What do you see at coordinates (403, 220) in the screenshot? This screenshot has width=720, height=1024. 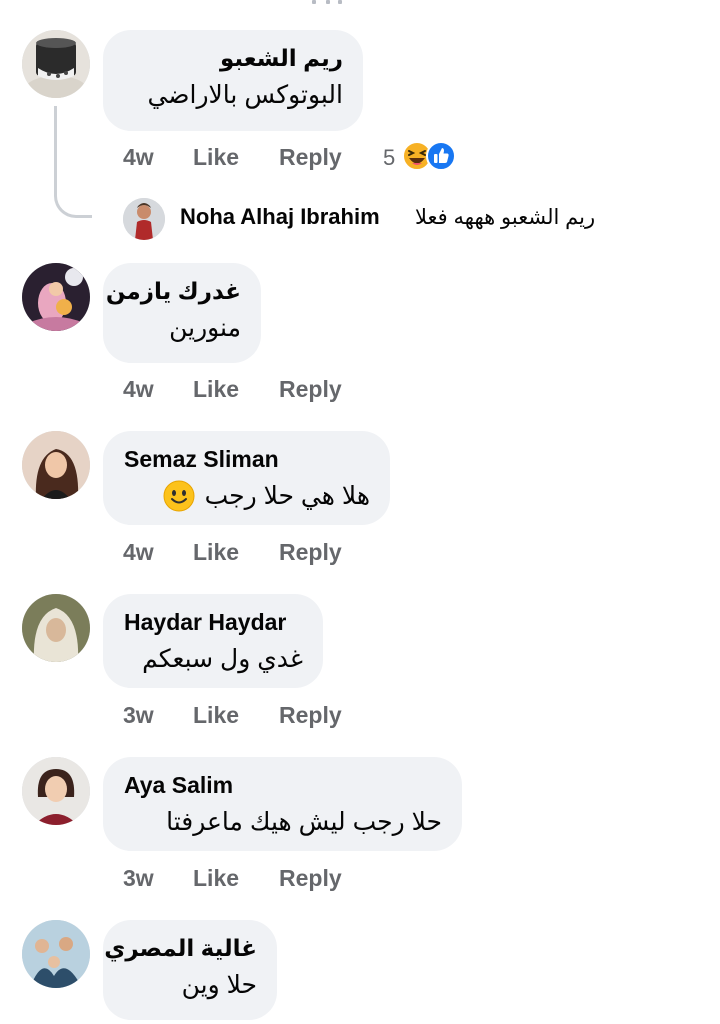 I see `reply-preview: Noha Alhaj Ibrahim ريم الشعبو هههه فعلا` at bounding box center [403, 220].